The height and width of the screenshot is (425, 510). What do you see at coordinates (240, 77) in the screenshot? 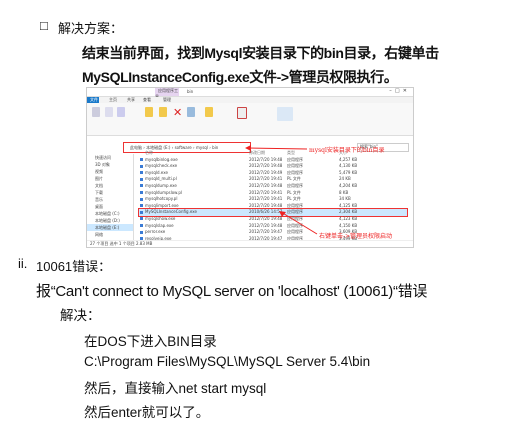
I see `solution-line-2: MySQLInstanceConfig.exe文件->管理员权限执行。` at bounding box center [240, 77].